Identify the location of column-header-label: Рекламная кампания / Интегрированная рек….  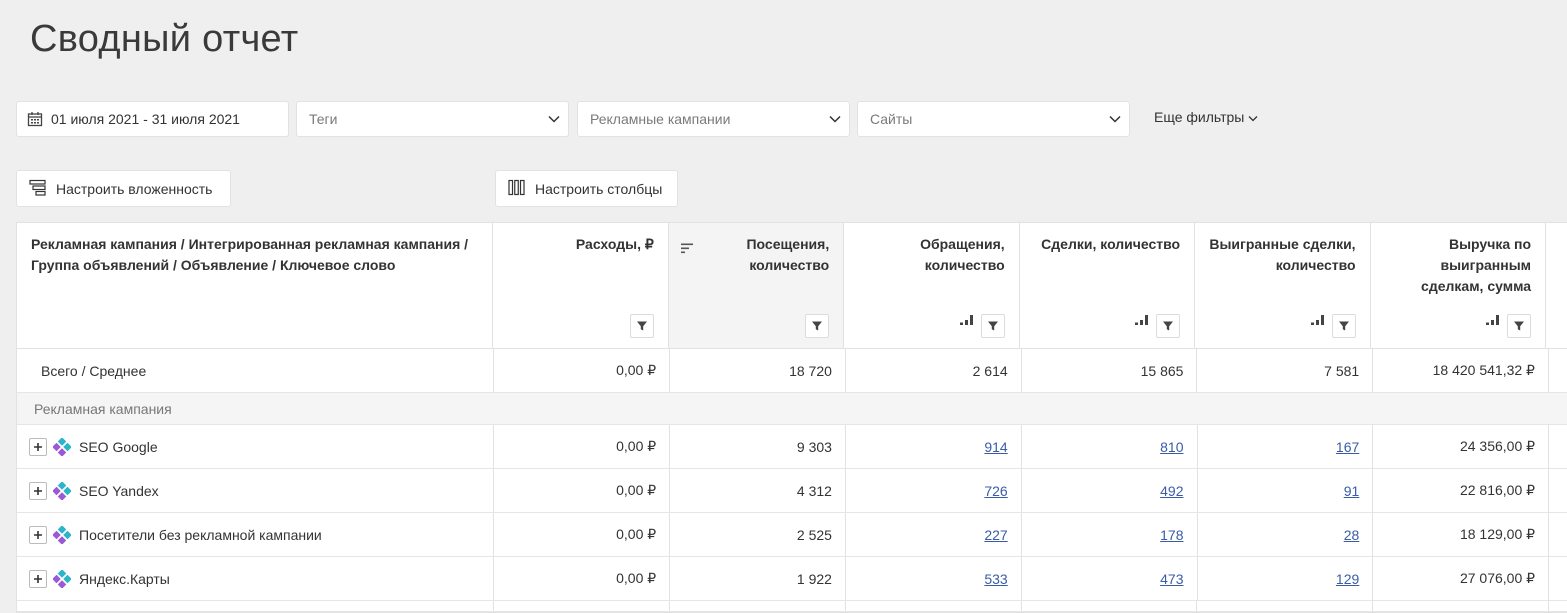
(250, 254).